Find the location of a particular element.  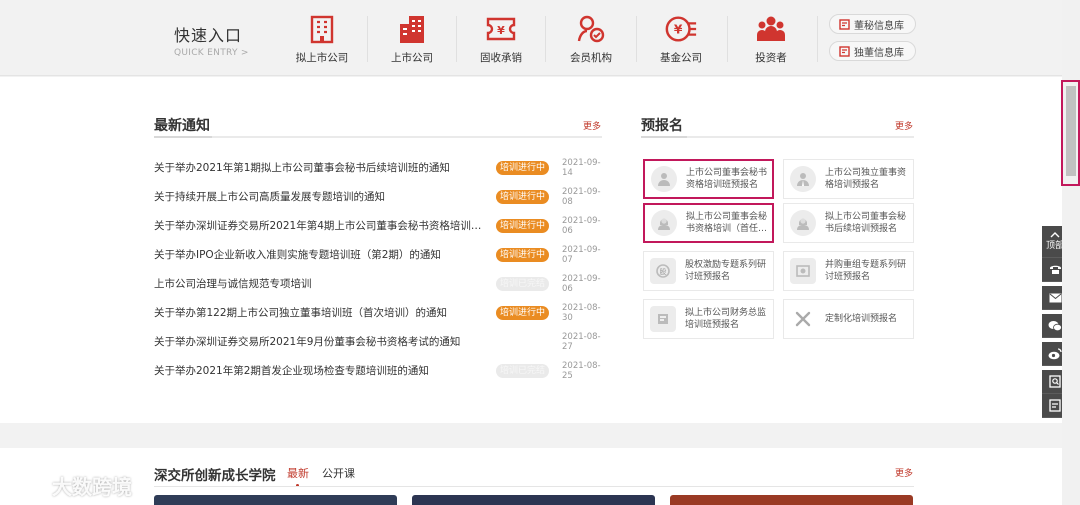

quick-entry-label: 上市公司 is located at coordinates (412, 58).